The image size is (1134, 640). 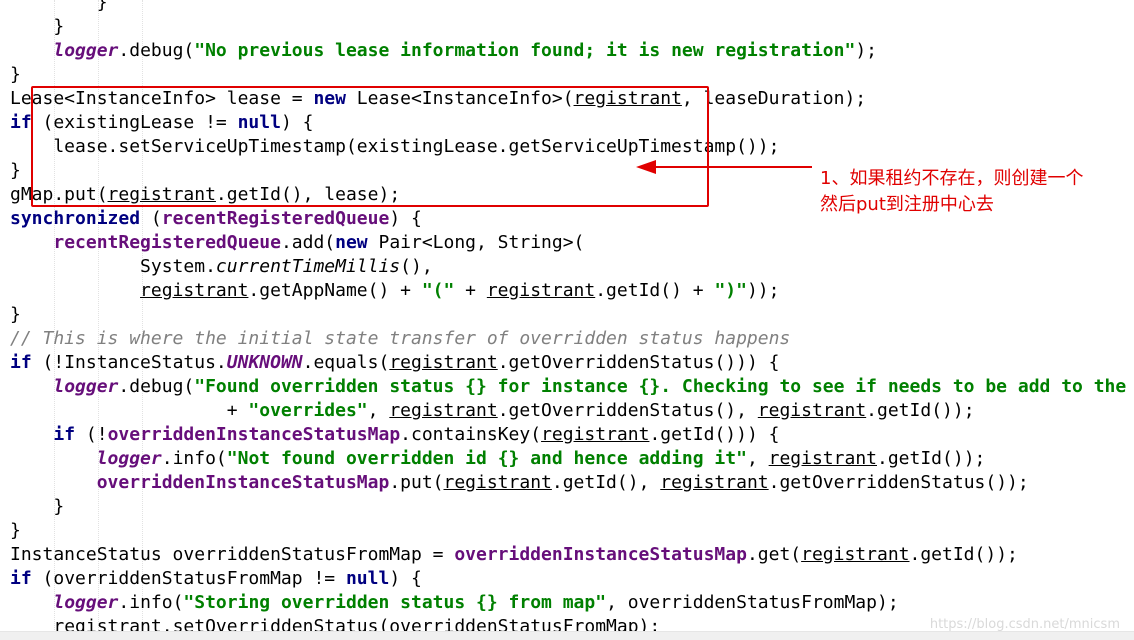 What do you see at coordinates (975, 192) in the screenshot?
I see `annotation-note: 1、如果租约不存在，则创建一个 然后put到注册中心去` at bounding box center [975, 192].